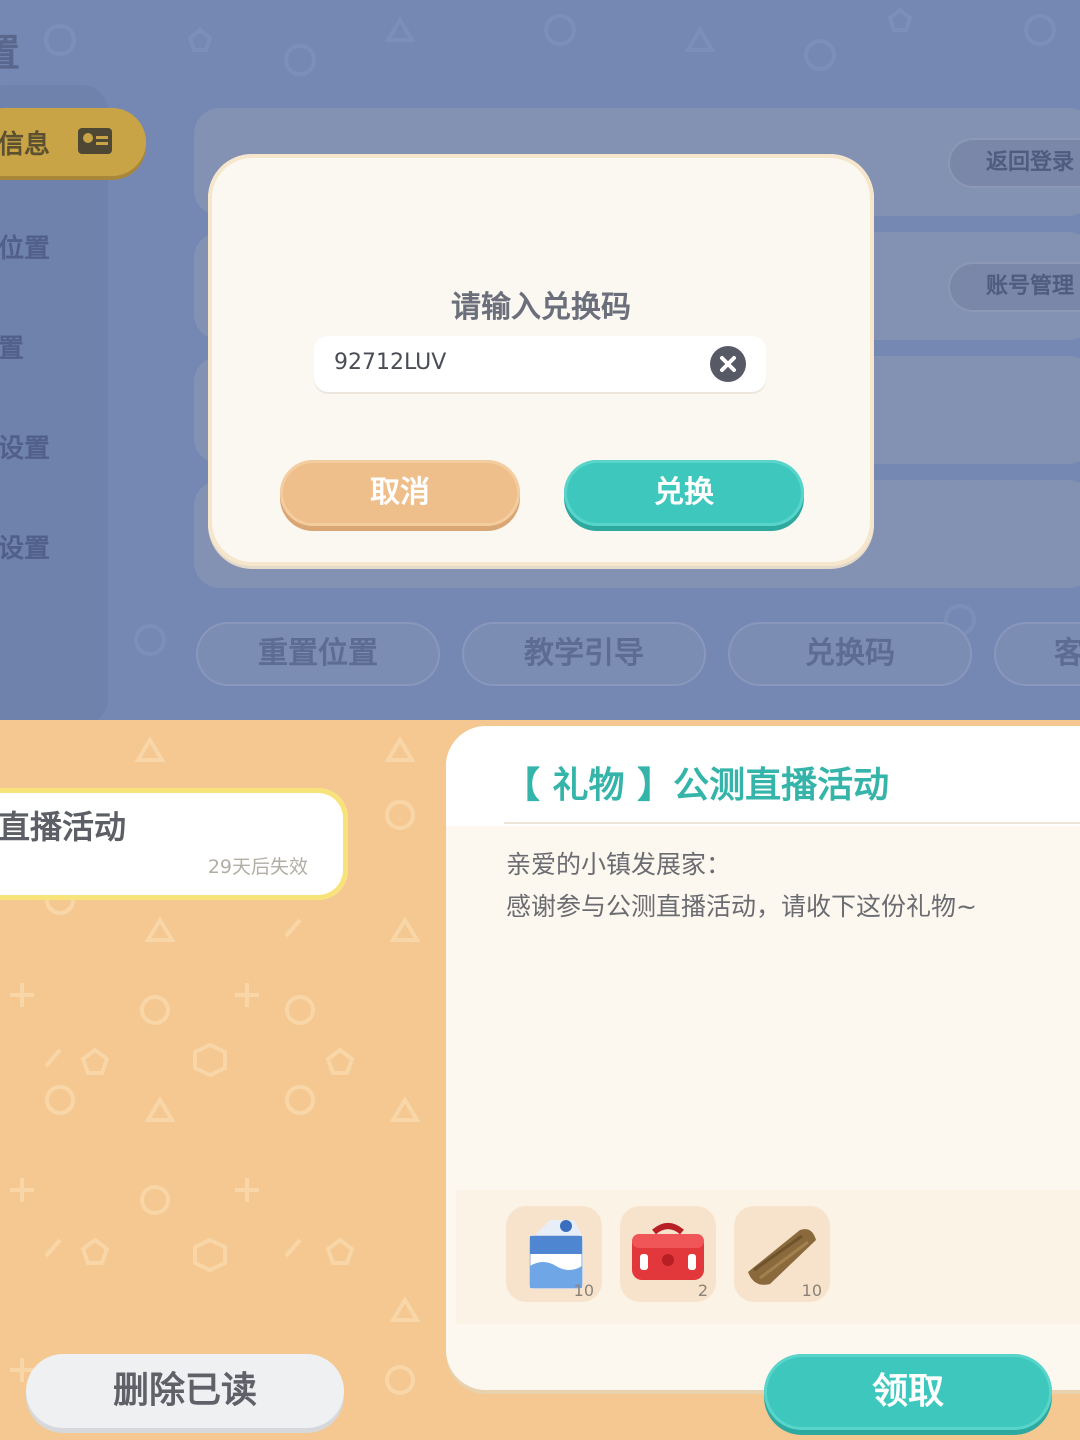 Image resolution: width=1080 pixels, height=1440 pixels. What do you see at coordinates (782, 1254) in the screenshot?
I see `reward-item-wood: 10` at bounding box center [782, 1254].